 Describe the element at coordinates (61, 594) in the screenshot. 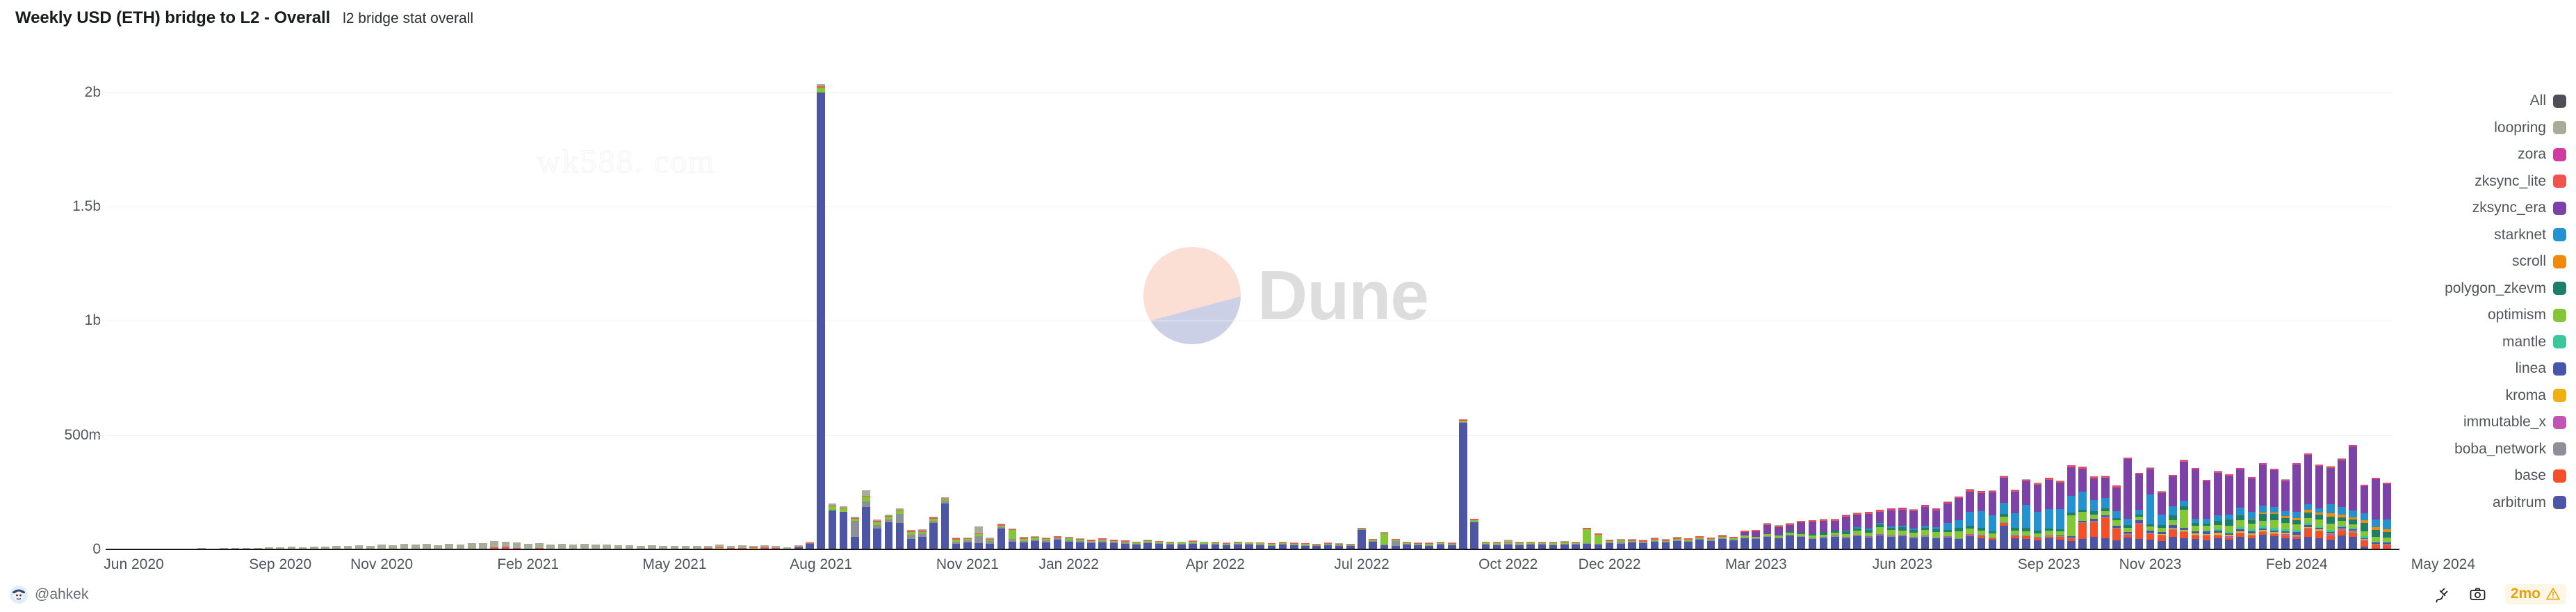

I see `author-handle: @ahkek` at that location.